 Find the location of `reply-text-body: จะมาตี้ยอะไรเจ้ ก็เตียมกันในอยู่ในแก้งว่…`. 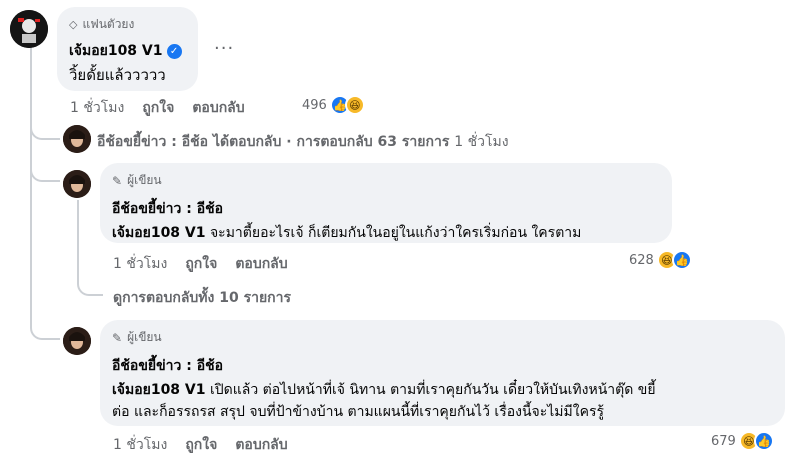

reply-text-body: จะมาตี้ยอะไรเจ้ ก็เตียมกันในอยู่ในแก้งว่… is located at coordinates (393, 233).